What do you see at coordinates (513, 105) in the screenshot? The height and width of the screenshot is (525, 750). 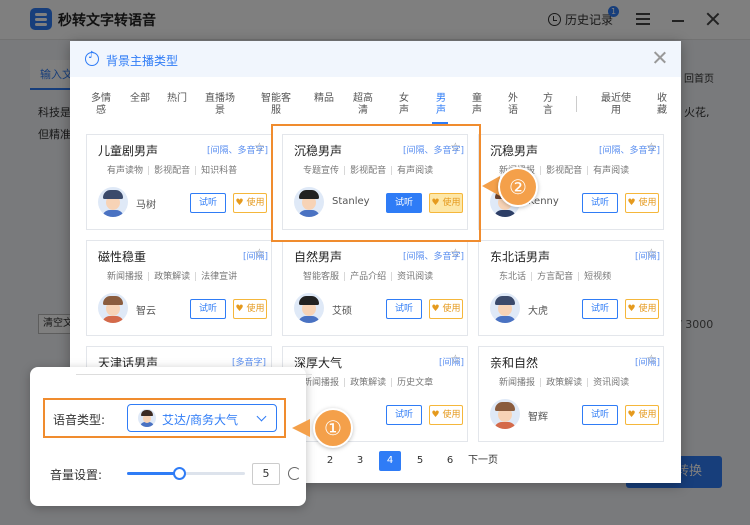 I see `category-tab: 外语` at bounding box center [513, 105].